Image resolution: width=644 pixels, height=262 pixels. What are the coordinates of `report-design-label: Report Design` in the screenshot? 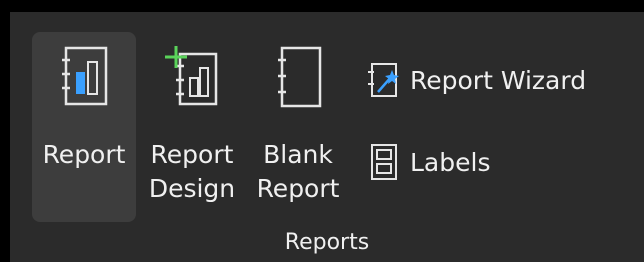 It's located at (192, 171).